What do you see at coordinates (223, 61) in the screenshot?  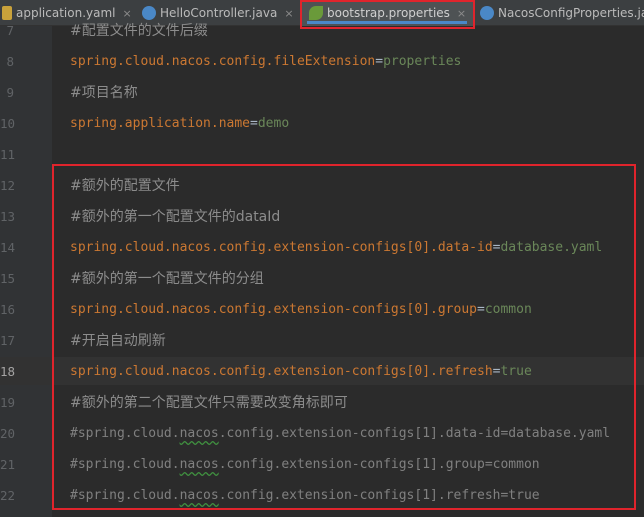 I see `property-key: spring.cloud.nacos.config.fileExtension` at bounding box center [223, 61].